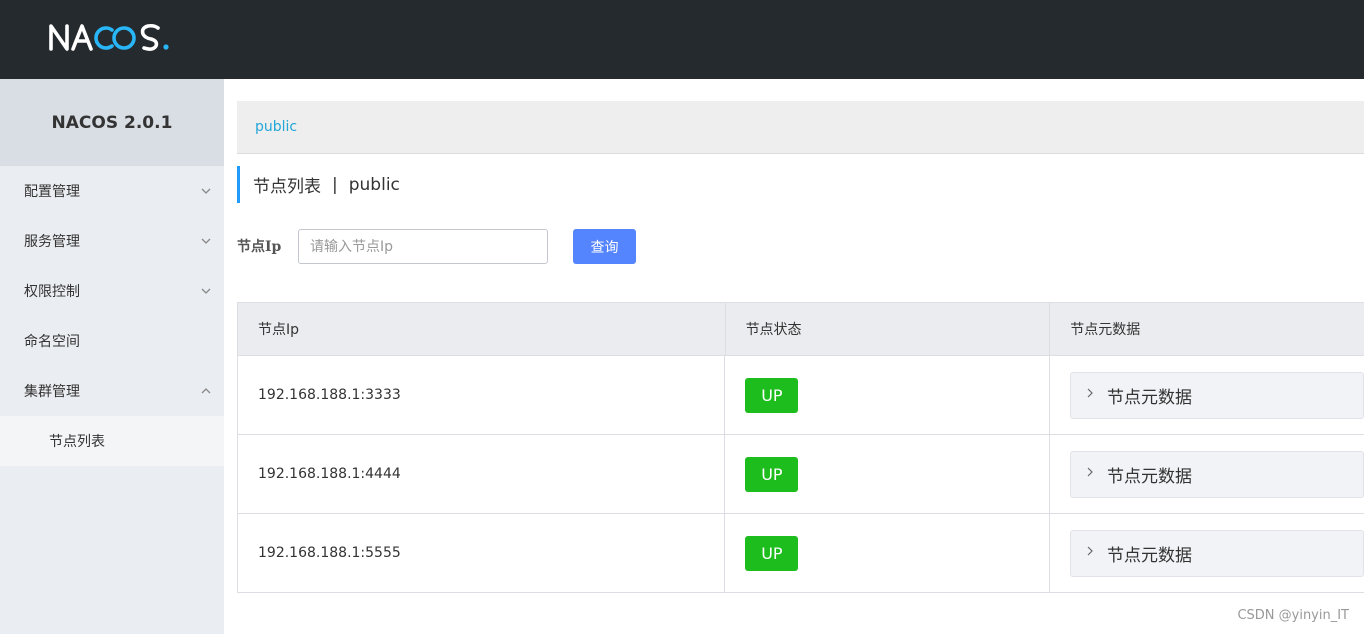 This screenshot has height=634, width=1364. What do you see at coordinates (482, 329) in the screenshot?
I see `column-header-node-ip: 节点Ip` at bounding box center [482, 329].